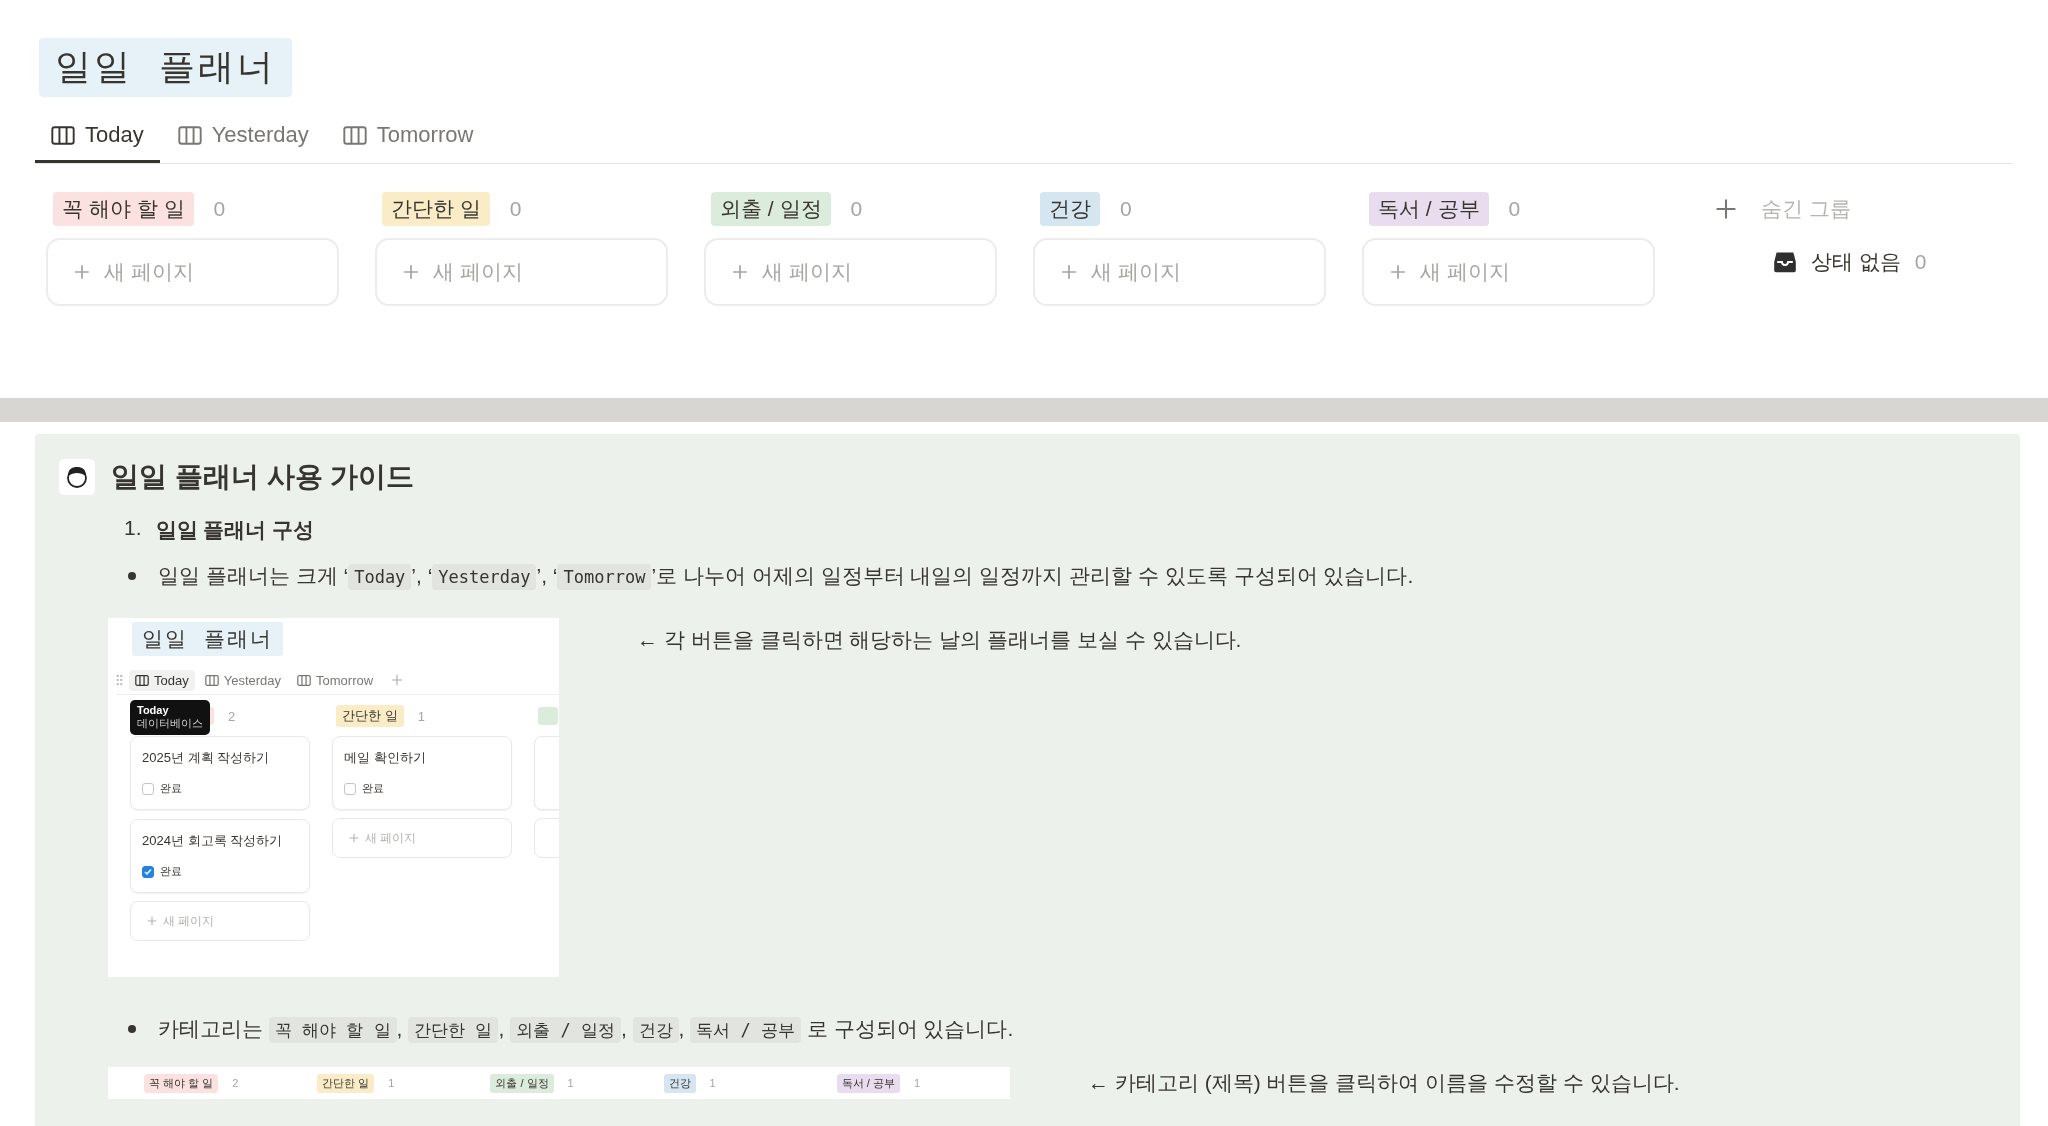 The height and width of the screenshot is (1126, 2048). What do you see at coordinates (786, 576) in the screenshot?
I see `bullet-text: 일일 플래너는 크게 ‘ Today ’, ‘ Yesterday ’, ‘ Tomorrow ’로 나누어 어제의 일정부터 내일의 일정까지 관리할 수 있도록 구성되어 있습니다.` at bounding box center [786, 576].